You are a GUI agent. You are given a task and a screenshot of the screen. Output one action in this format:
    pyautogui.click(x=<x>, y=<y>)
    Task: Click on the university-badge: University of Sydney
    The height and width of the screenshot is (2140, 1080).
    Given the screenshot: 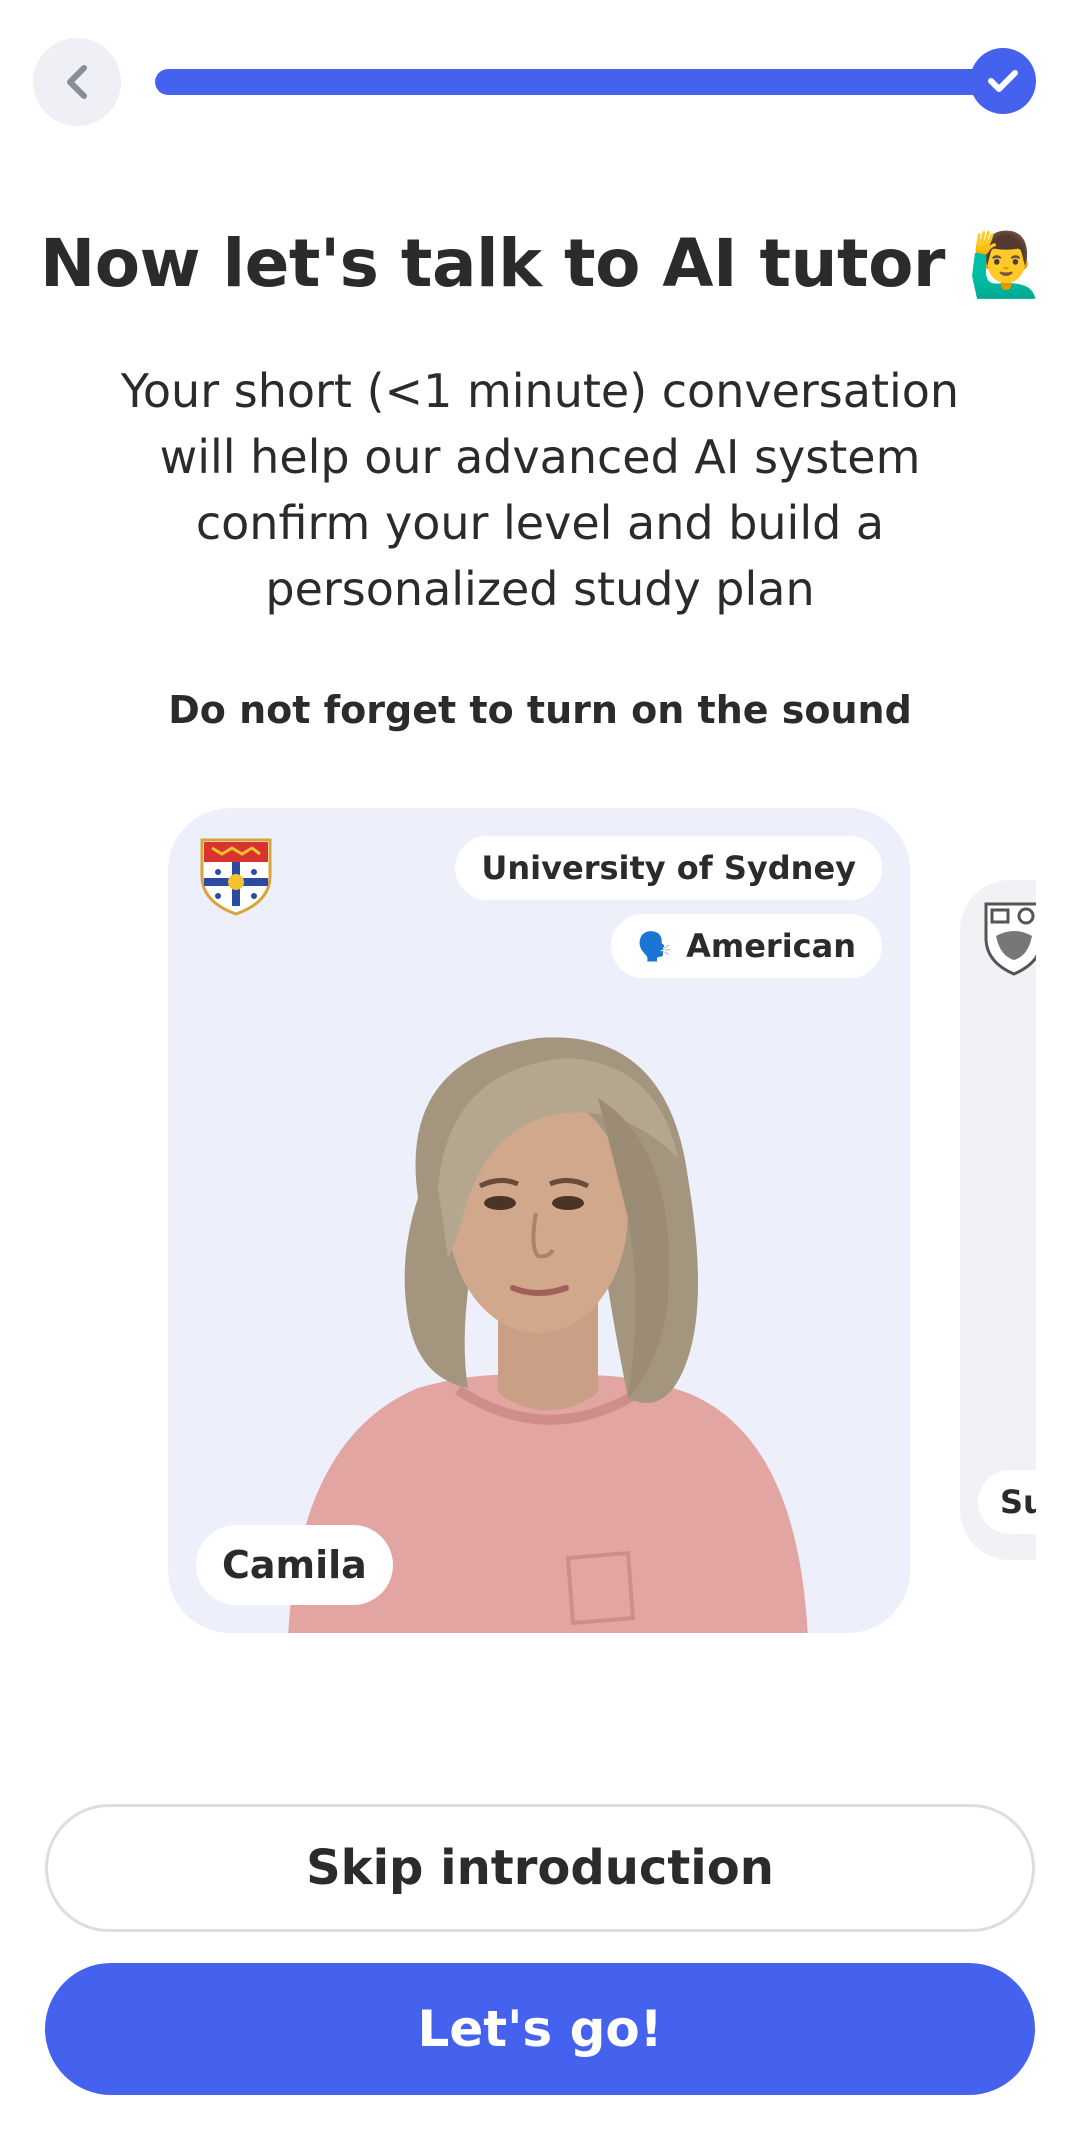 What is the action you would take?
    pyautogui.click(x=668, y=868)
    